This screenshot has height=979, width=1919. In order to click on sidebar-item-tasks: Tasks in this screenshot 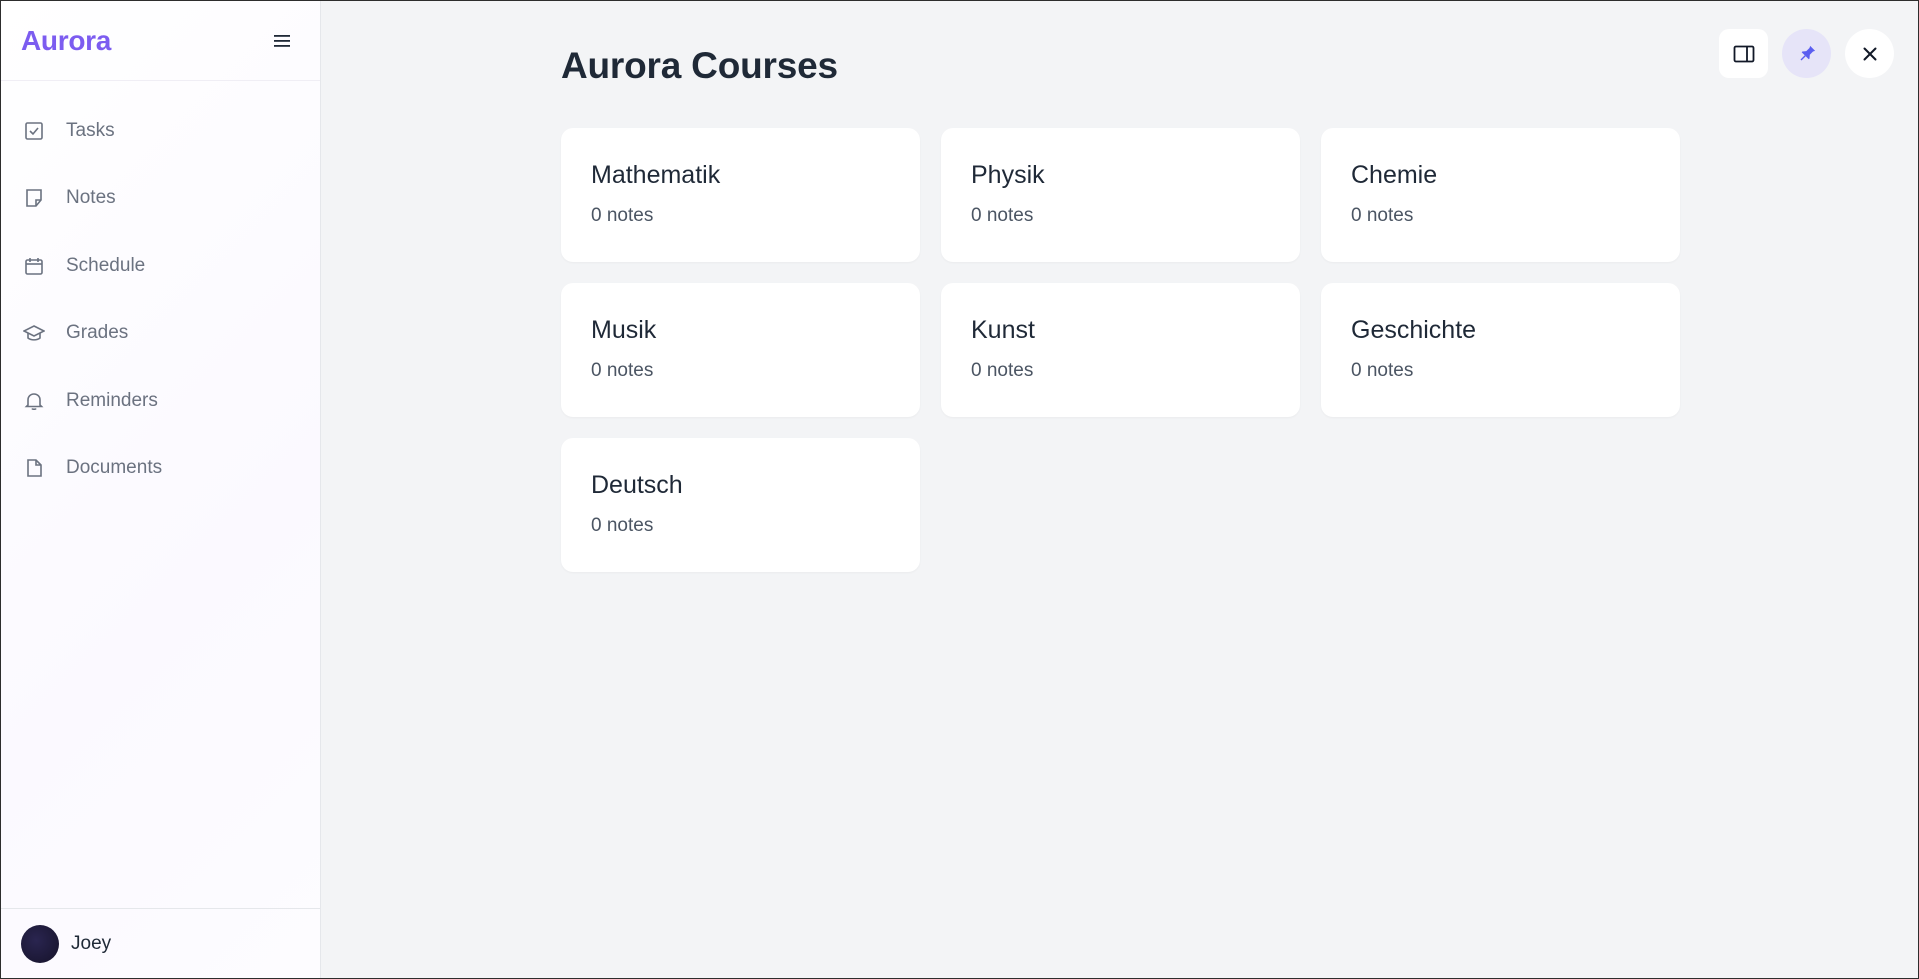, I will do `click(160, 131)`.